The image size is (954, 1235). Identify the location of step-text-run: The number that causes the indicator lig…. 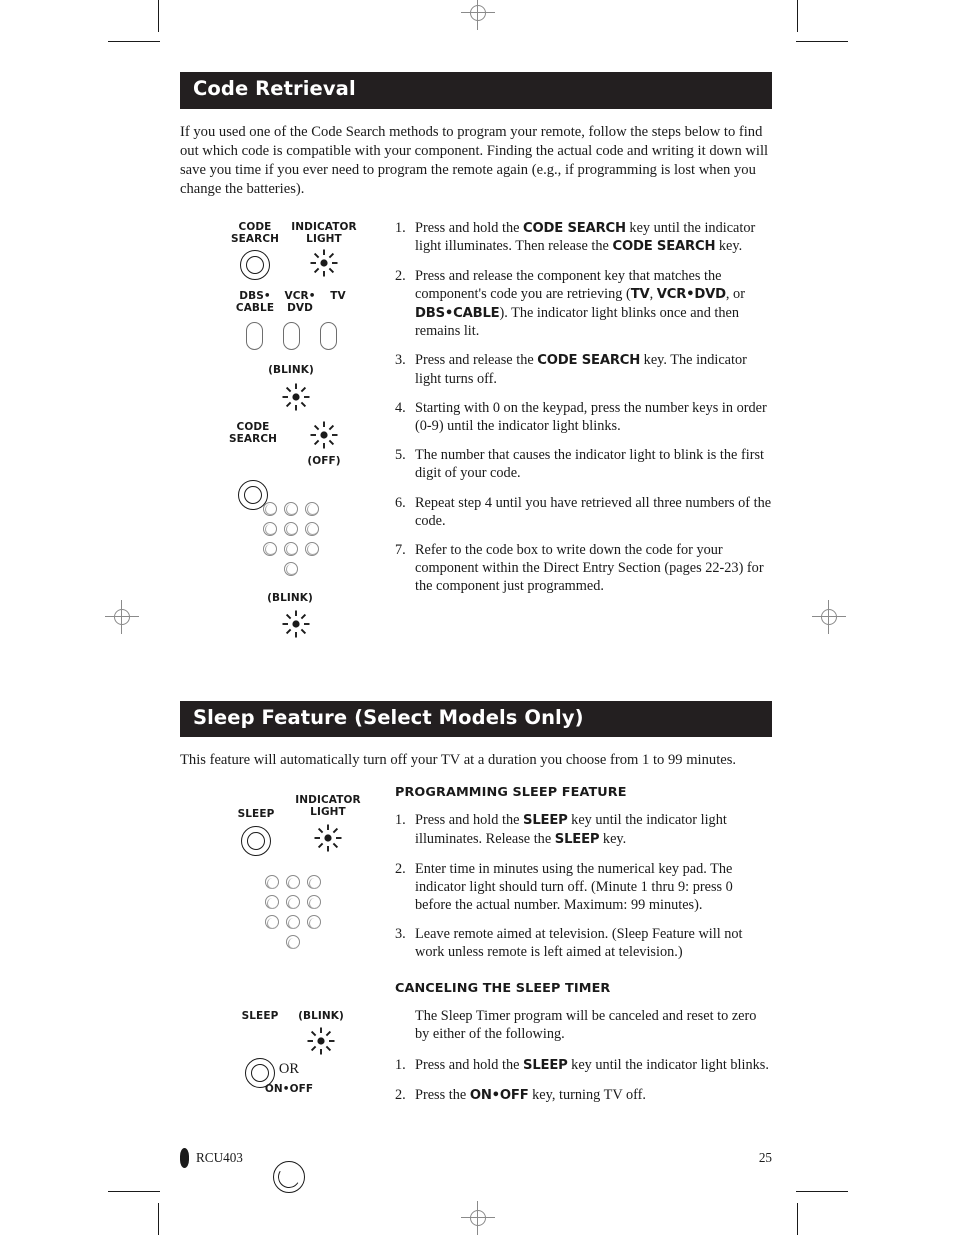
(590, 464).